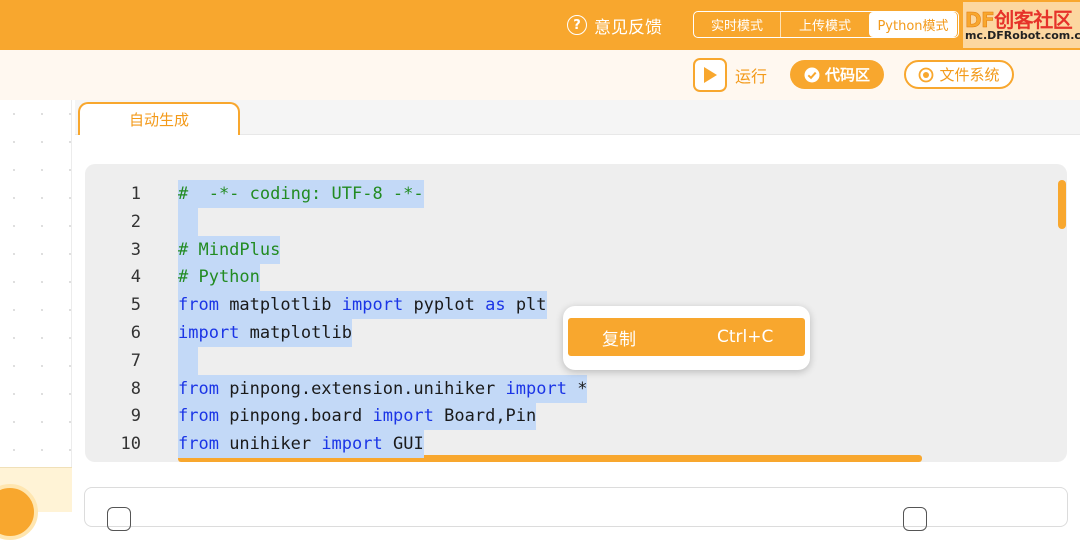 The width and height of the screenshot is (1080, 540). What do you see at coordinates (745, 337) in the screenshot?
I see `copy-shortcut: Ctrl+C` at bounding box center [745, 337].